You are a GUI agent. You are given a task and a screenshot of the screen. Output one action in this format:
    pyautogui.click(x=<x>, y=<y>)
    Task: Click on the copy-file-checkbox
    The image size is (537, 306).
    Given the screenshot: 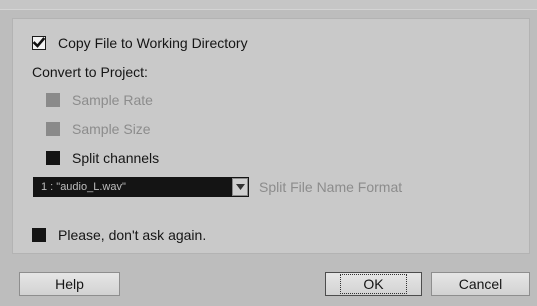 What is the action you would take?
    pyautogui.click(x=39, y=43)
    